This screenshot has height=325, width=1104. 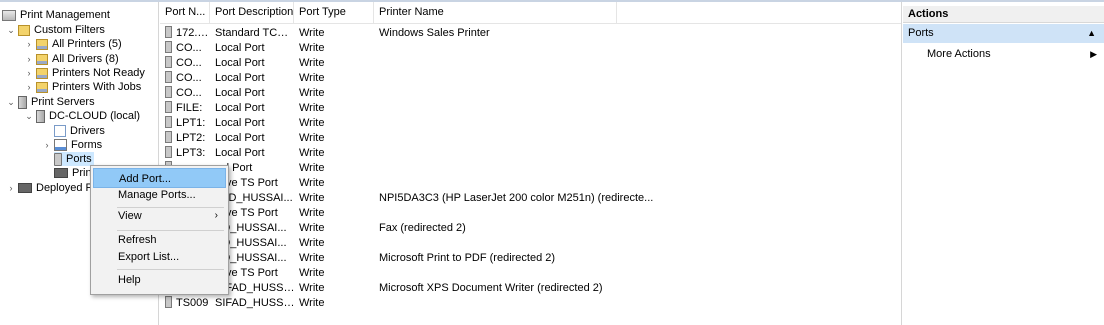 I want to click on more-actions-item: More Actions ▶, so click(x=1012, y=54).